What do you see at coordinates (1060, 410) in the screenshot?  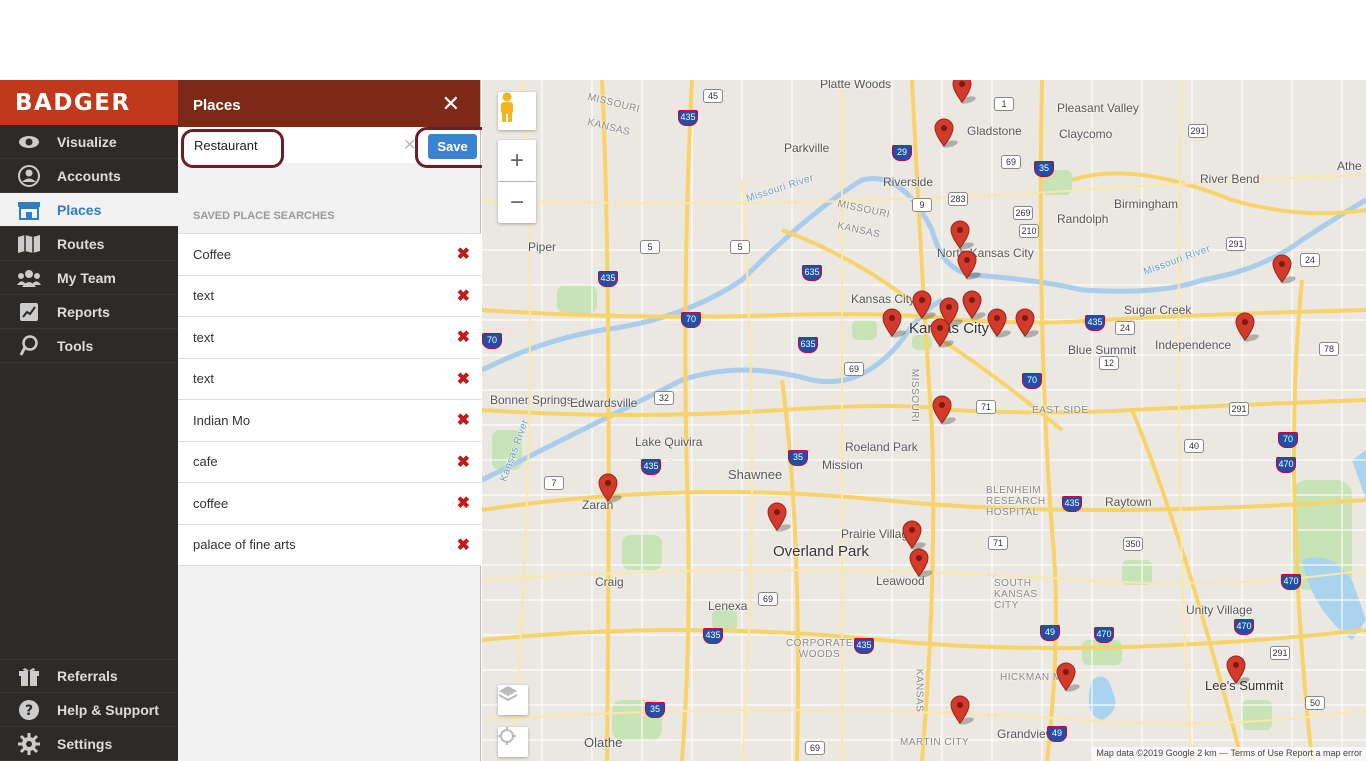 I see `map-label: EAST SIDE` at bounding box center [1060, 410].